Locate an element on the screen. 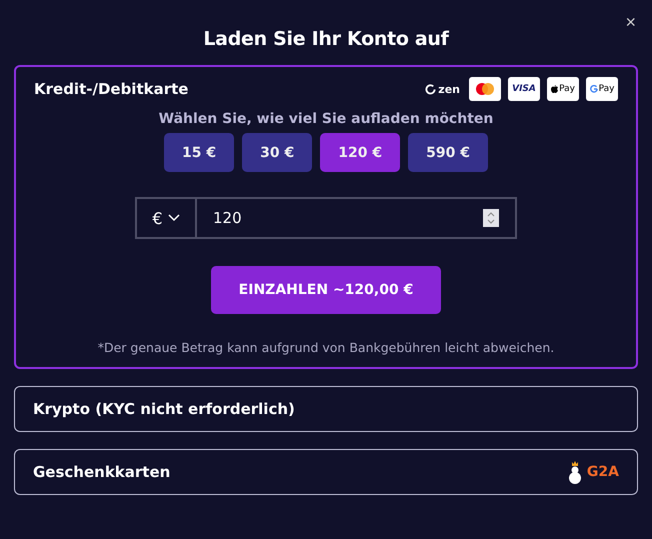  section-title: Geschenkkarten is located at coordinates (101, 472).